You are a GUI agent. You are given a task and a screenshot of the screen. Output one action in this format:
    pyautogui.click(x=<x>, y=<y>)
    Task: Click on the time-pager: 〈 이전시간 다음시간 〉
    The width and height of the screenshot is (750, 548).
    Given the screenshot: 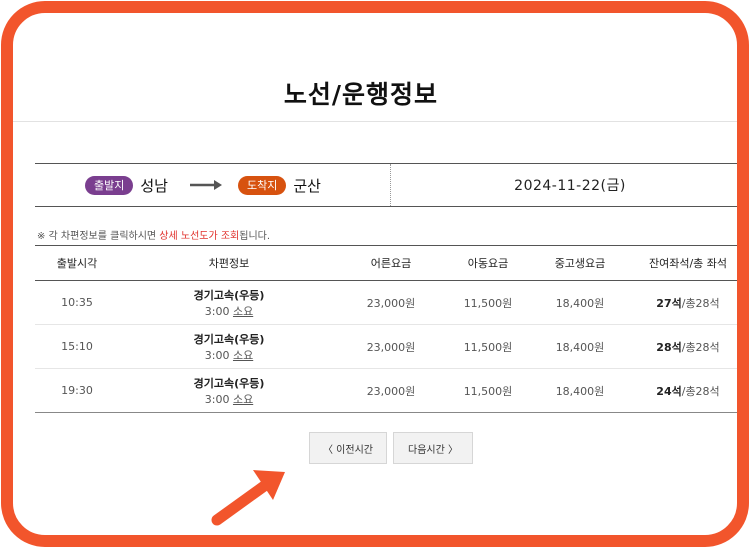 What is the action you would take?
    pyautogui.click(x=391, y=448)
    